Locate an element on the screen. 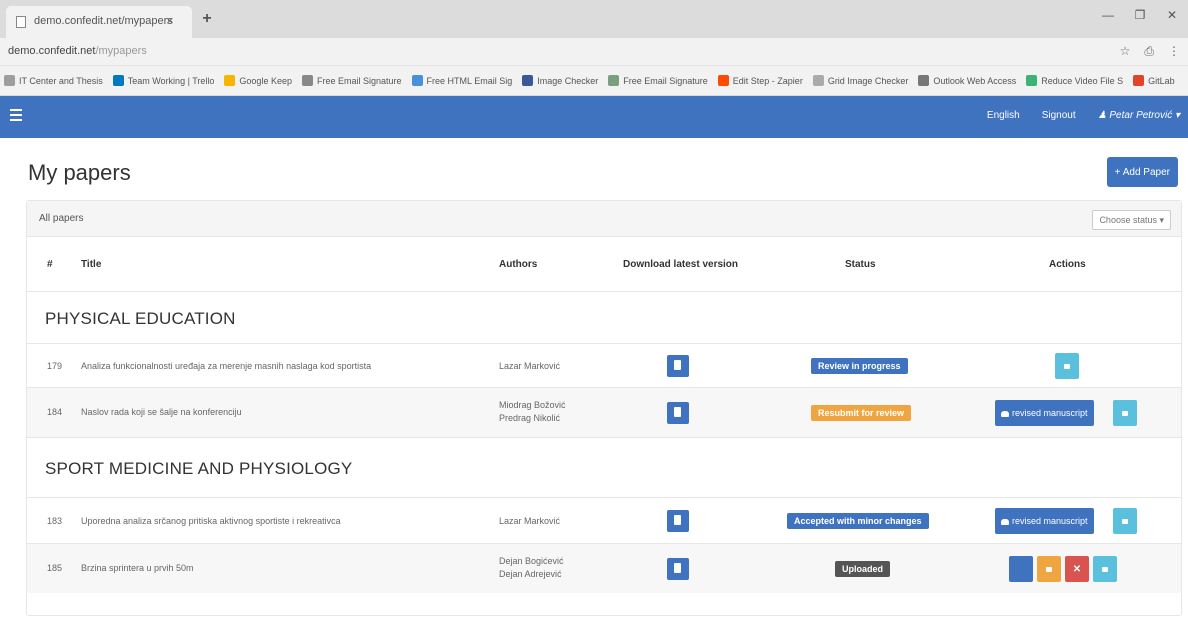  status-badge: Review in progress is located at coordinates (859, 366).